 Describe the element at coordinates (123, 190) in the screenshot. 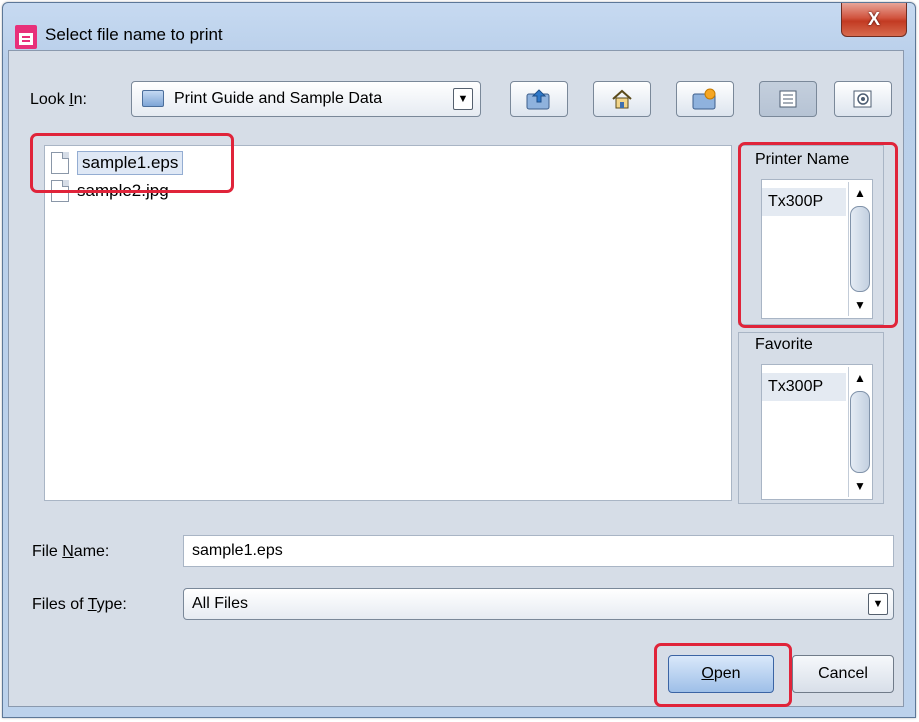

I see `file-name-label: sample2.jpg` at that location.